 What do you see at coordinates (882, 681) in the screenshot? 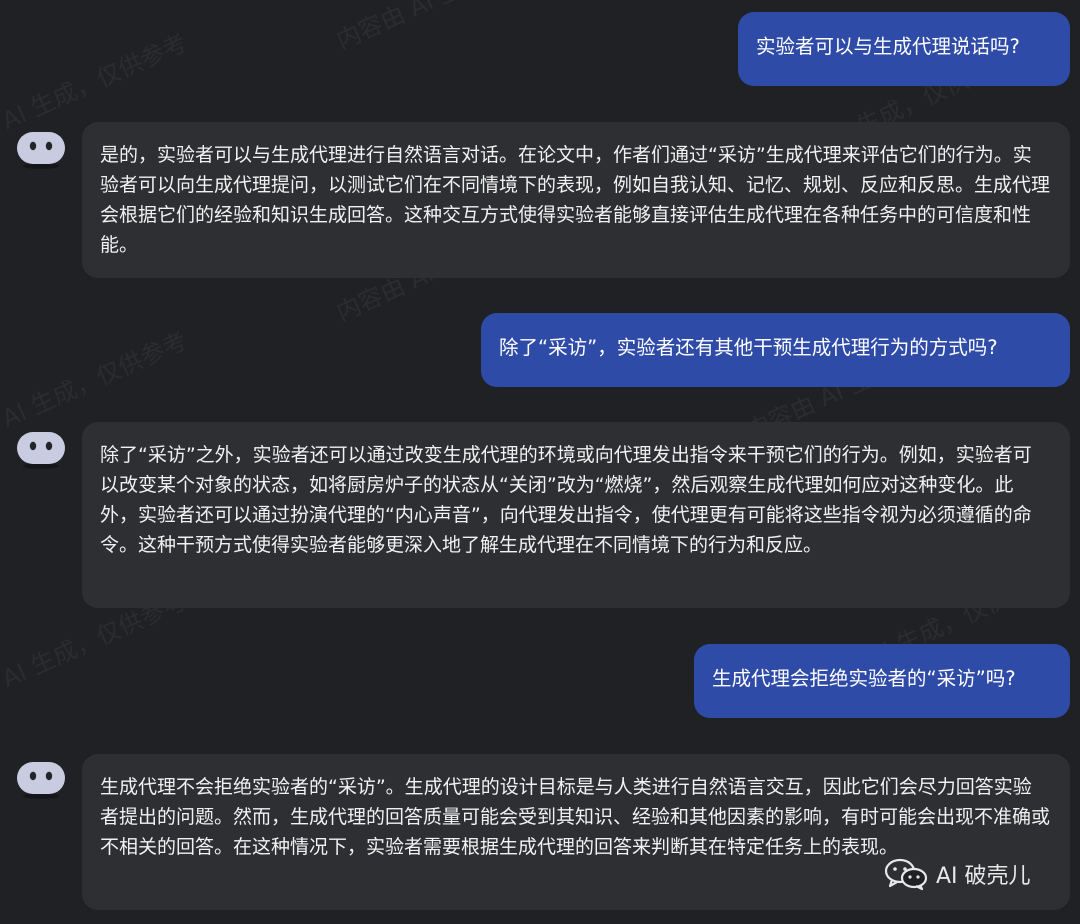
I see `user-message: 生成代理会拒绝实验者的“采访”吗?` at bounding box center [882, 681].